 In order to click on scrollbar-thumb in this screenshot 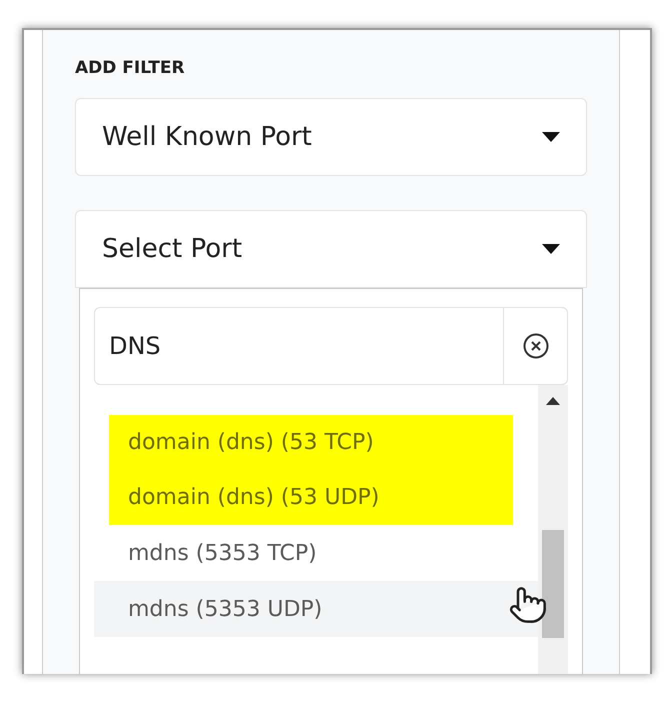, I will do `click(553, 584)`.